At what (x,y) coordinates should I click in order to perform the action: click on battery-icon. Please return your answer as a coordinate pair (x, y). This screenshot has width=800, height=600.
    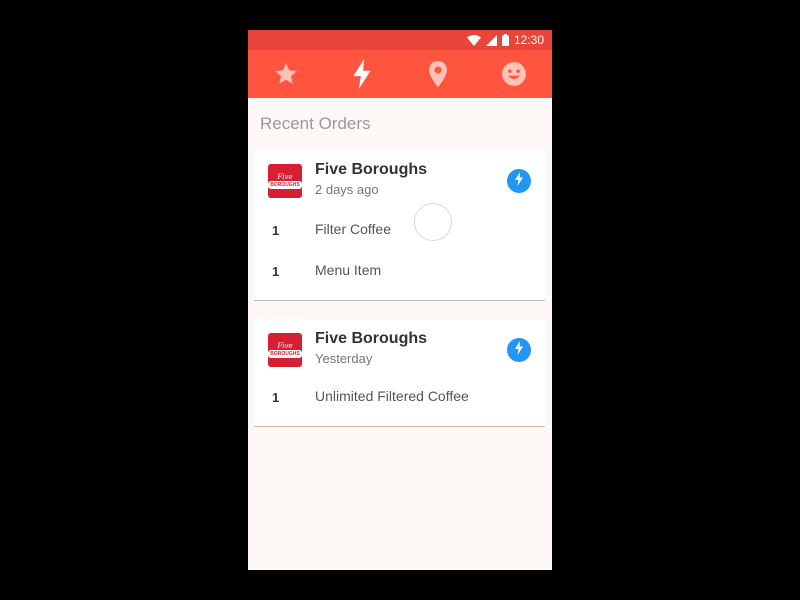
    Looking at the image, I should click on (505, 40).